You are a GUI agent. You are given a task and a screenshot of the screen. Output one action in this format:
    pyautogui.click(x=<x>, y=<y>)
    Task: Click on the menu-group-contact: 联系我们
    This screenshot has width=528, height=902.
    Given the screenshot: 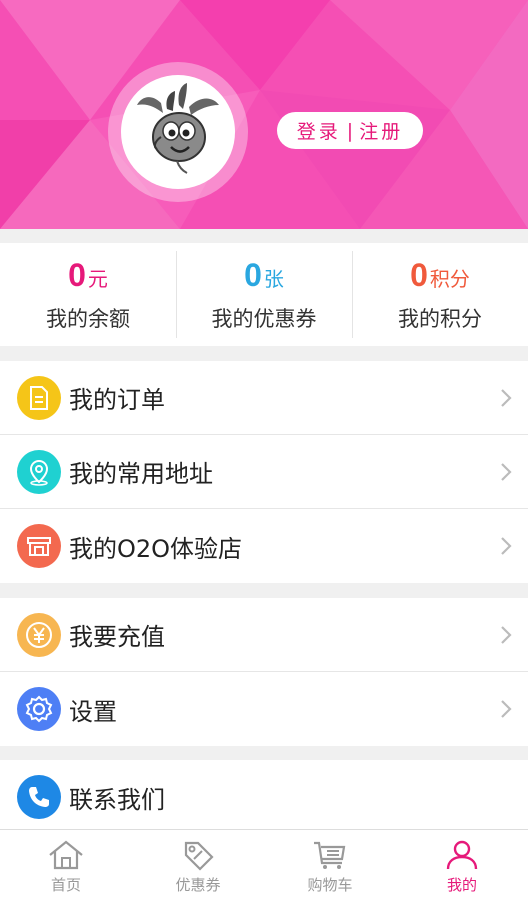 What is the action you would take?
    pyautogui.click(x=264, y=797)
    